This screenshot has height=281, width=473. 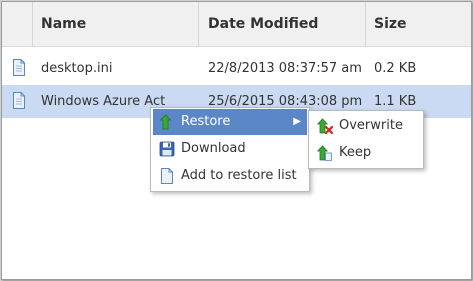 What do you see at coordinates (63, 24) in the screenshot?
I see `column-header-name: Name` at bounding box center [63, 24].